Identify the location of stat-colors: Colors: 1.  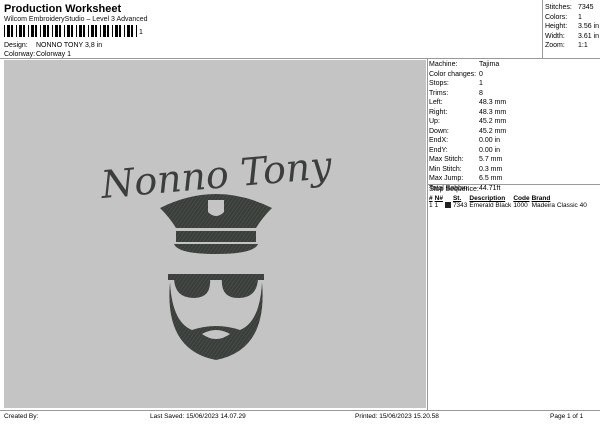
(563, 17).